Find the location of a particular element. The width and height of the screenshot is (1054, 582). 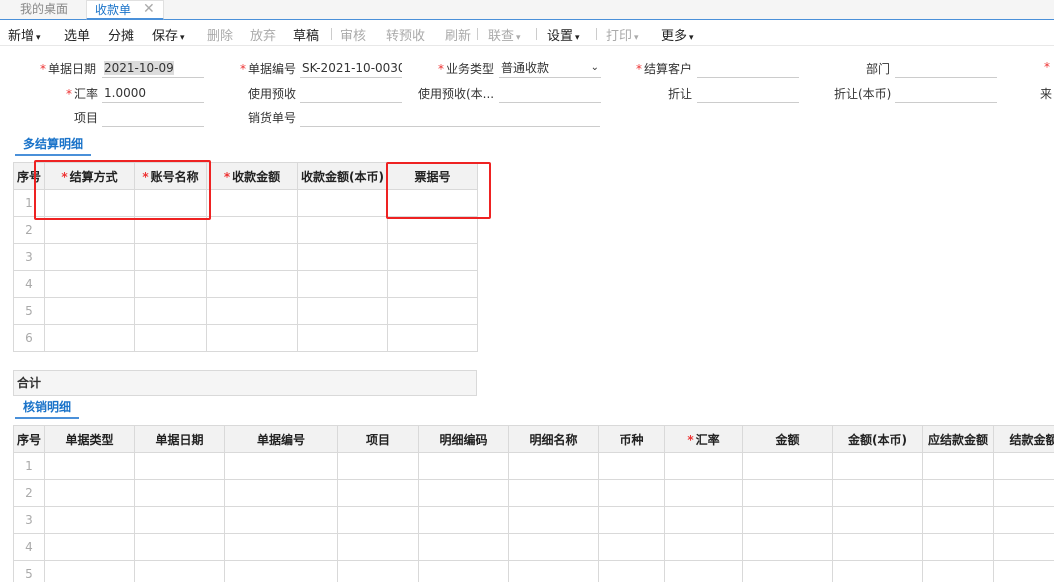

multi_settle-header-3: * 收款金额 is located at coordinates (252, 176).